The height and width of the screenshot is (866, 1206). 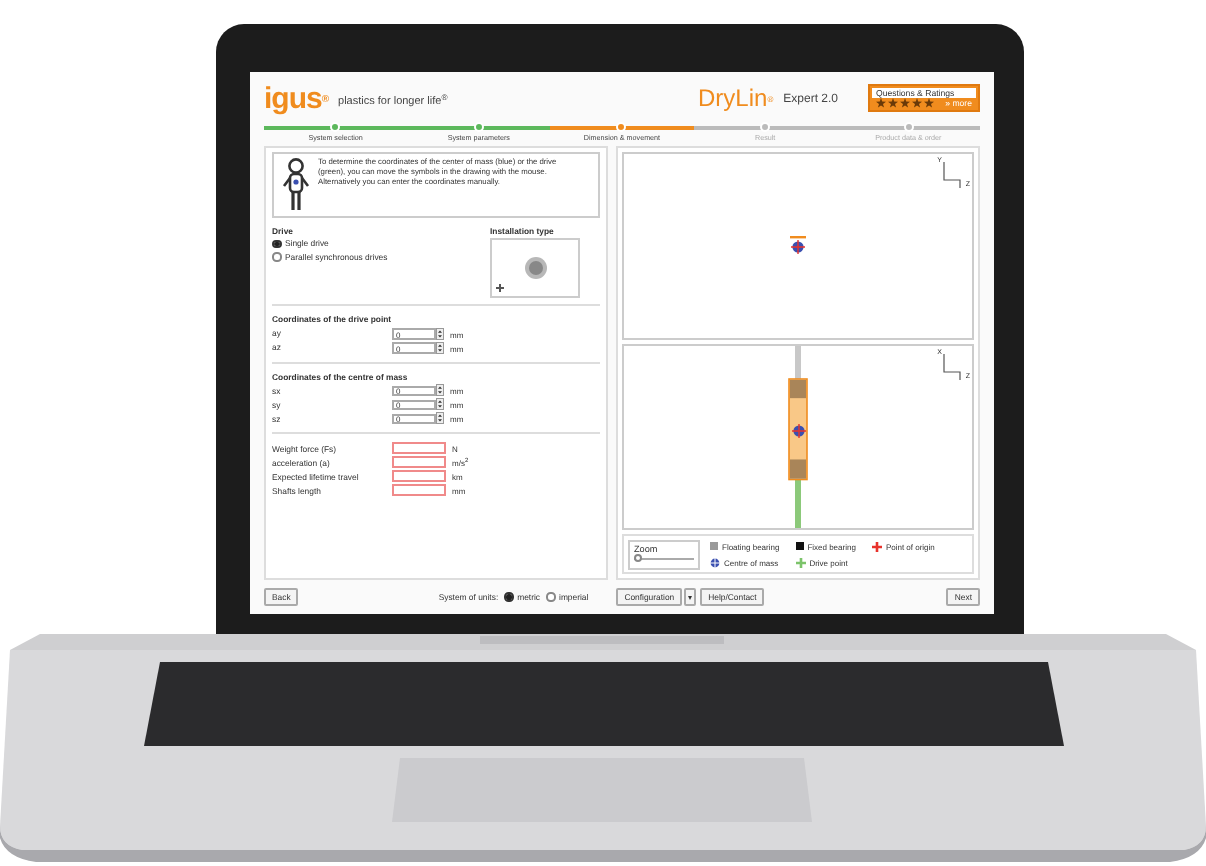 I want to click on small-plus-icon, so click(x=500, y=288).